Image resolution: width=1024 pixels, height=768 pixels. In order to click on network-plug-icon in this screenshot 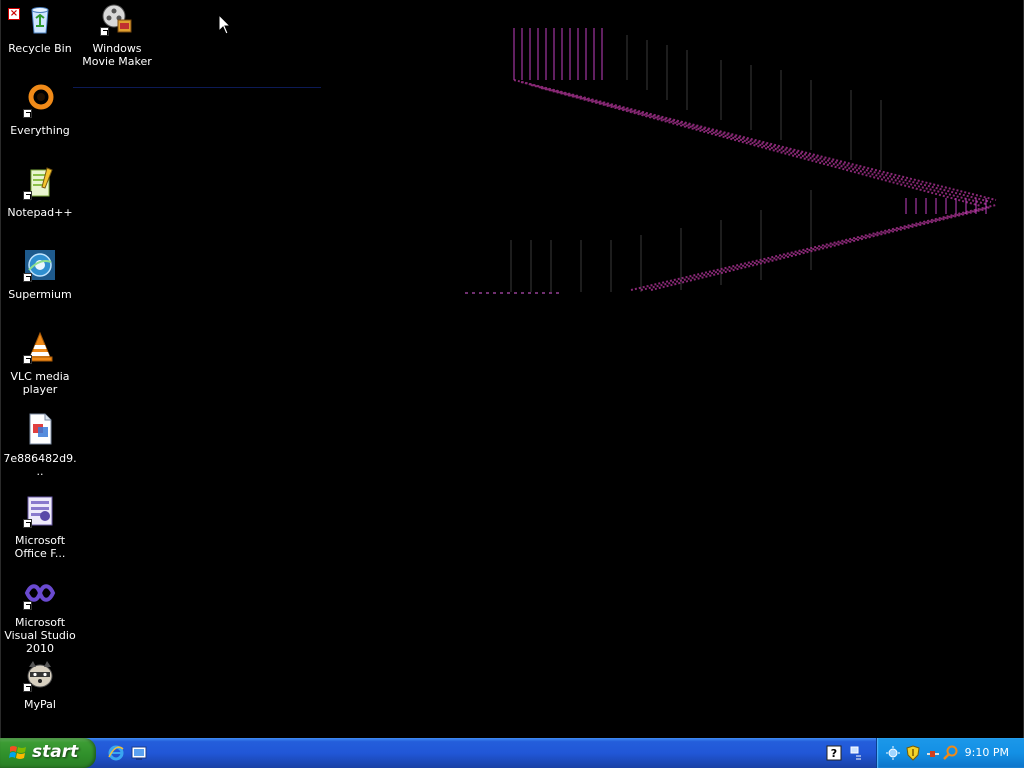, I will do `click(933, 753)`.